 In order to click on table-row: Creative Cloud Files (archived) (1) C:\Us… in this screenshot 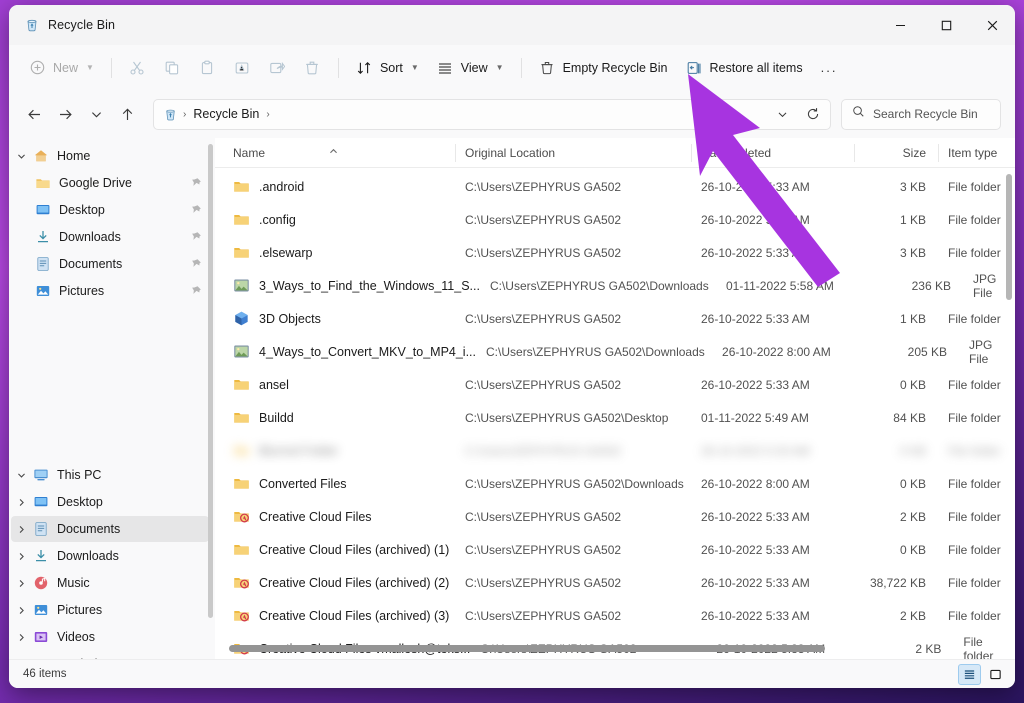, I will do `click(615, 549)`.